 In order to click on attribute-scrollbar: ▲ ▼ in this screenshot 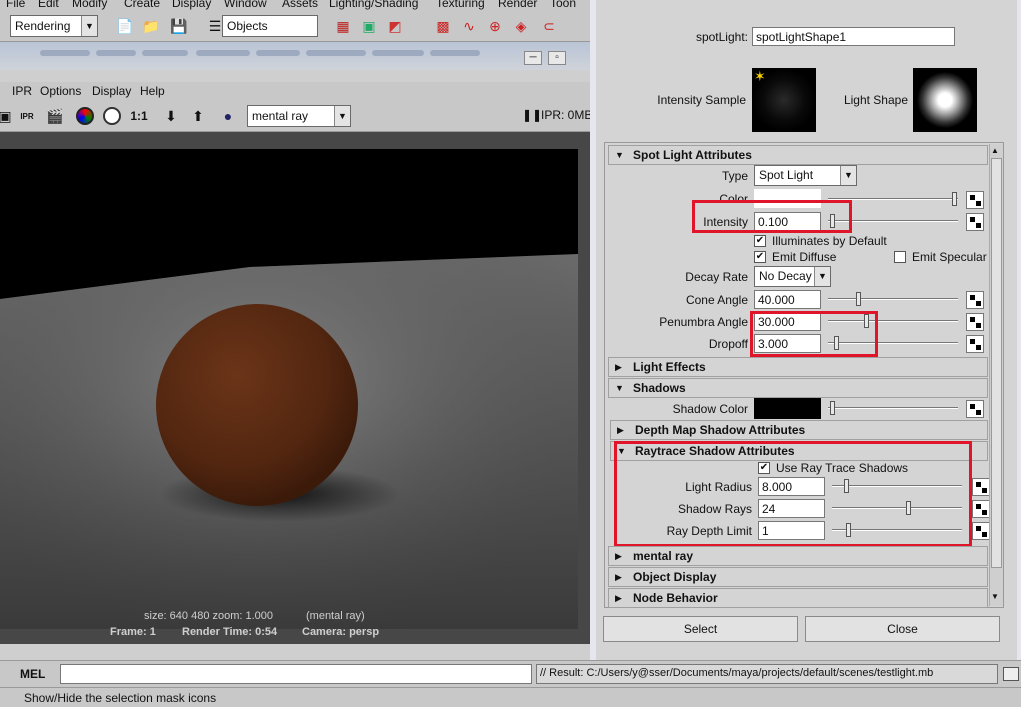, I will do `click(996, 375)`.